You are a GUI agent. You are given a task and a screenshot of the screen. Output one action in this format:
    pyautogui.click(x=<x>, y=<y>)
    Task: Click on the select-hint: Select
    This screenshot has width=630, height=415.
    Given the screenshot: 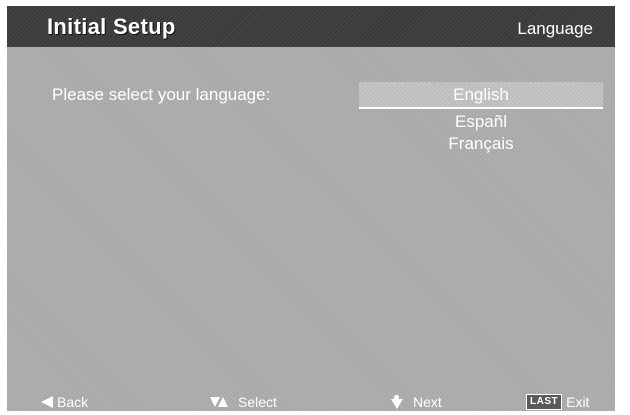 What is the action you would take?
    pyautogui.click(x=243, y=402)
    